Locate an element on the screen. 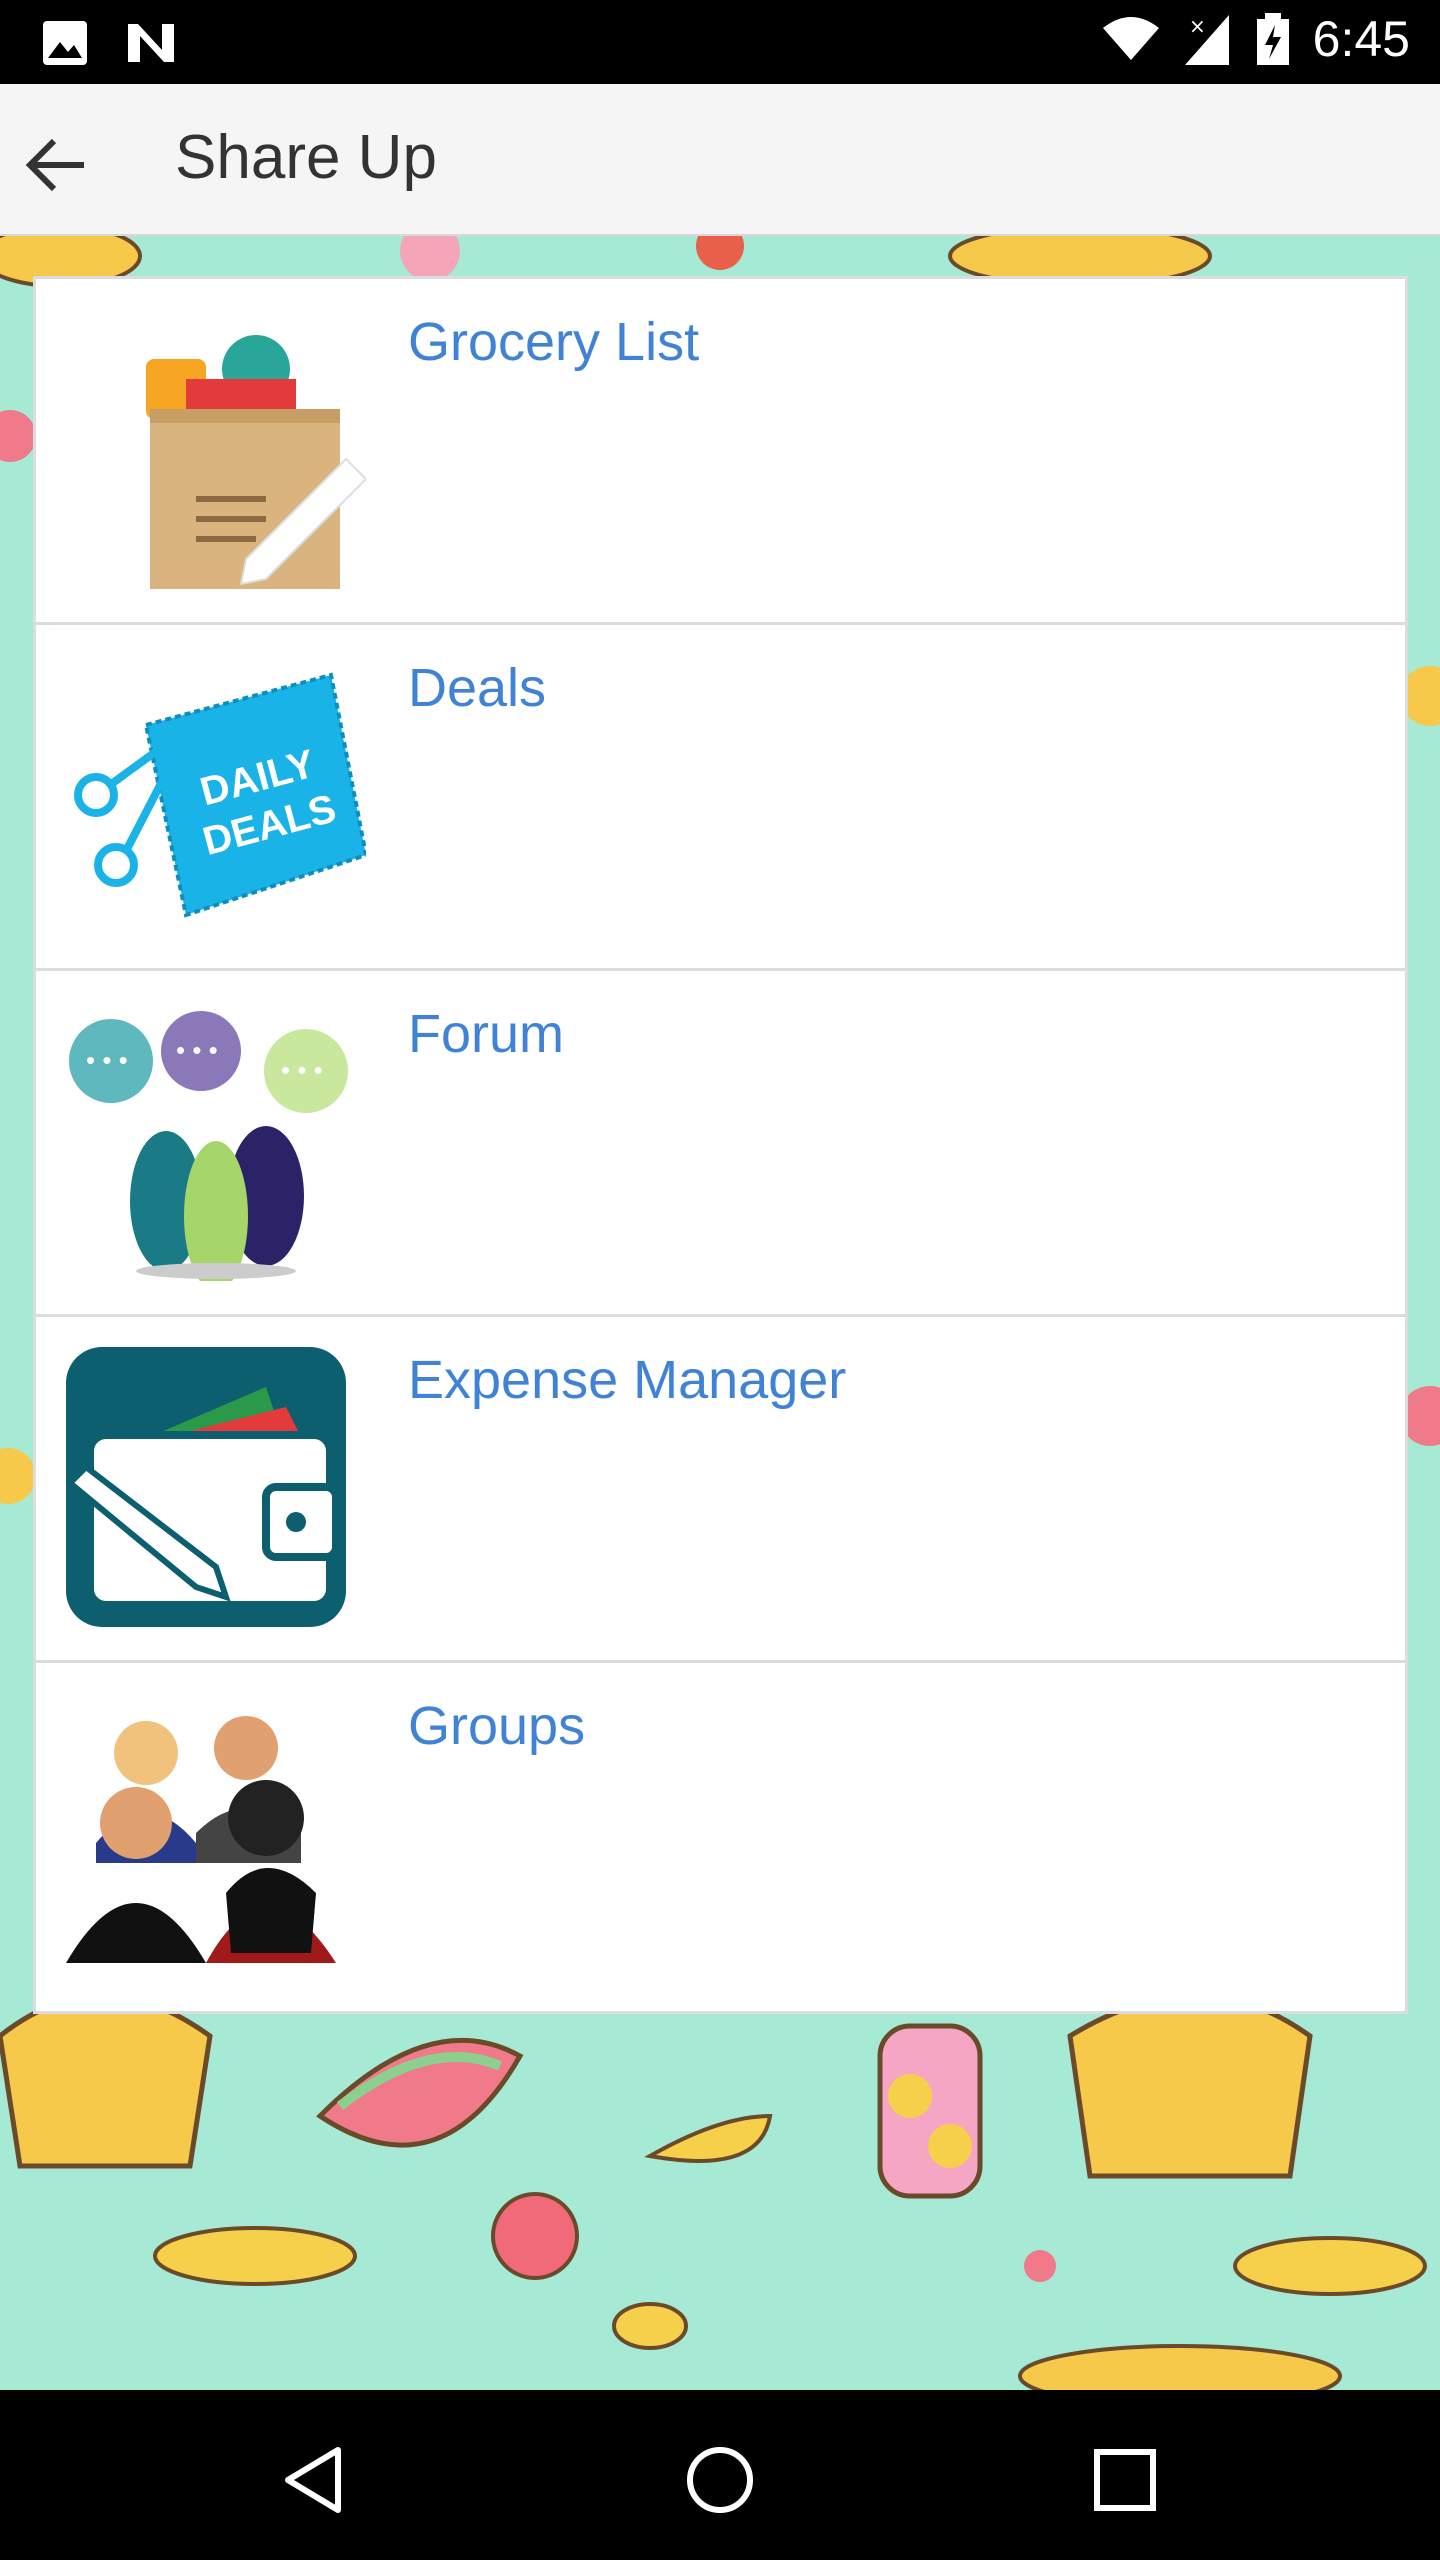 This screenshot has height=2560, width=1440. navigation-bar is located at coordinates (720, 2475).